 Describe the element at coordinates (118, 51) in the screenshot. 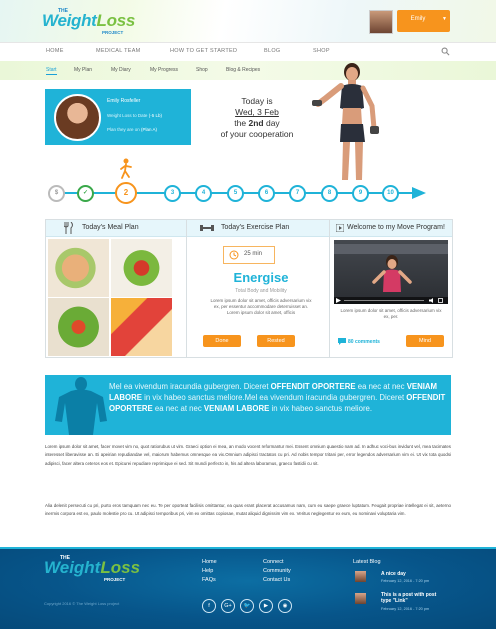

I see `nav-item-medical-team: MEDICAL TEAM` at that location.